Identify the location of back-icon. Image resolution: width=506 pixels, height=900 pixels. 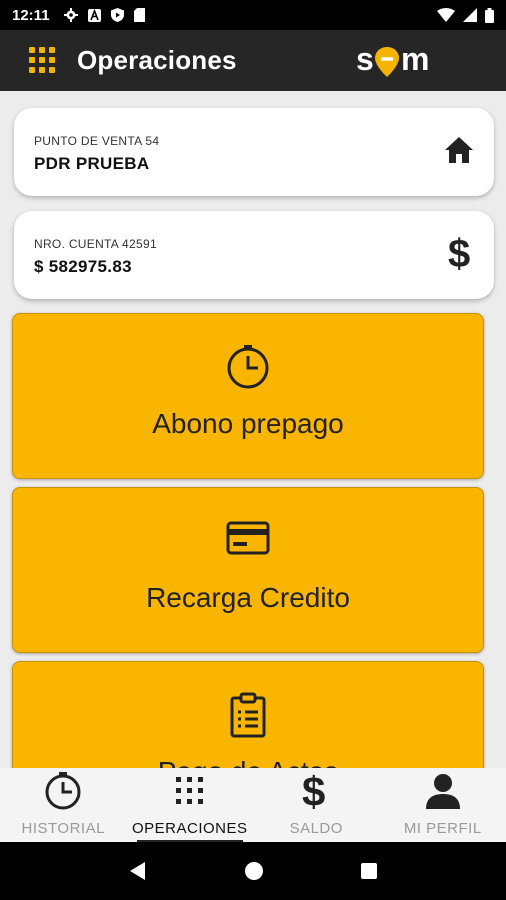
(138, 871).